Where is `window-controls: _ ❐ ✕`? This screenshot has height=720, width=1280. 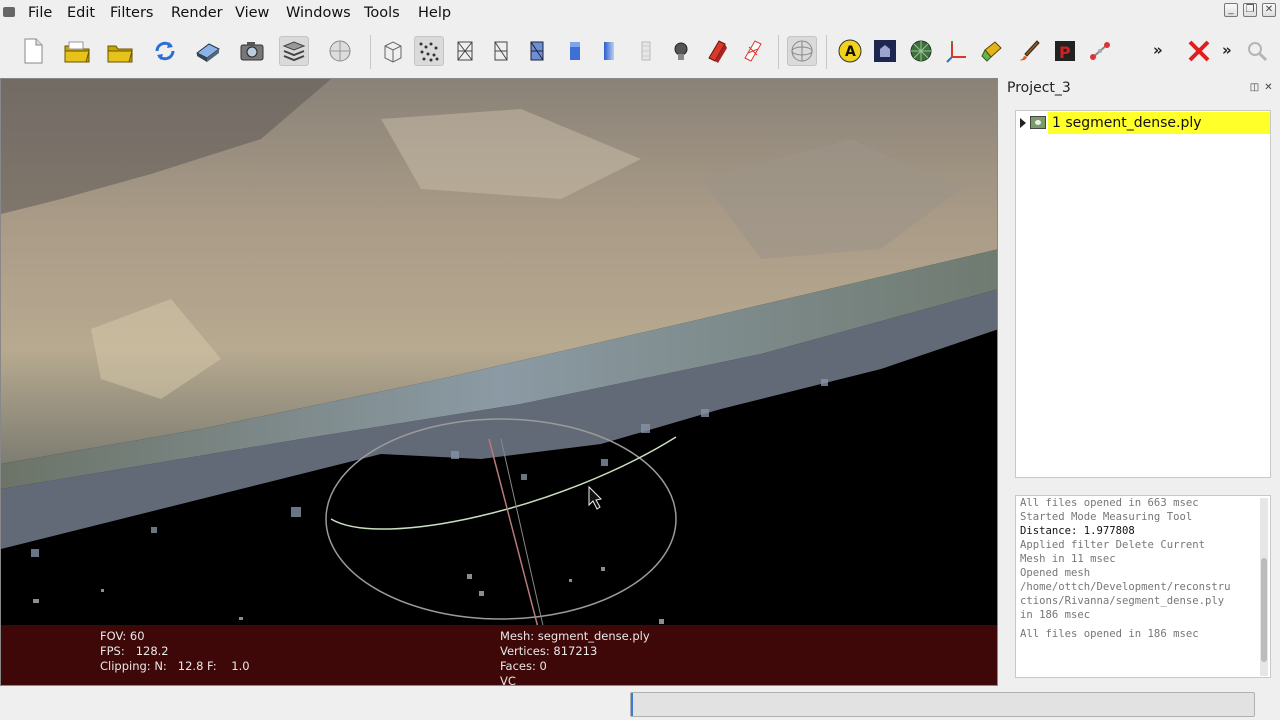
window-controls: _ ❐ ✕ is located at coordinates (1250, 10).